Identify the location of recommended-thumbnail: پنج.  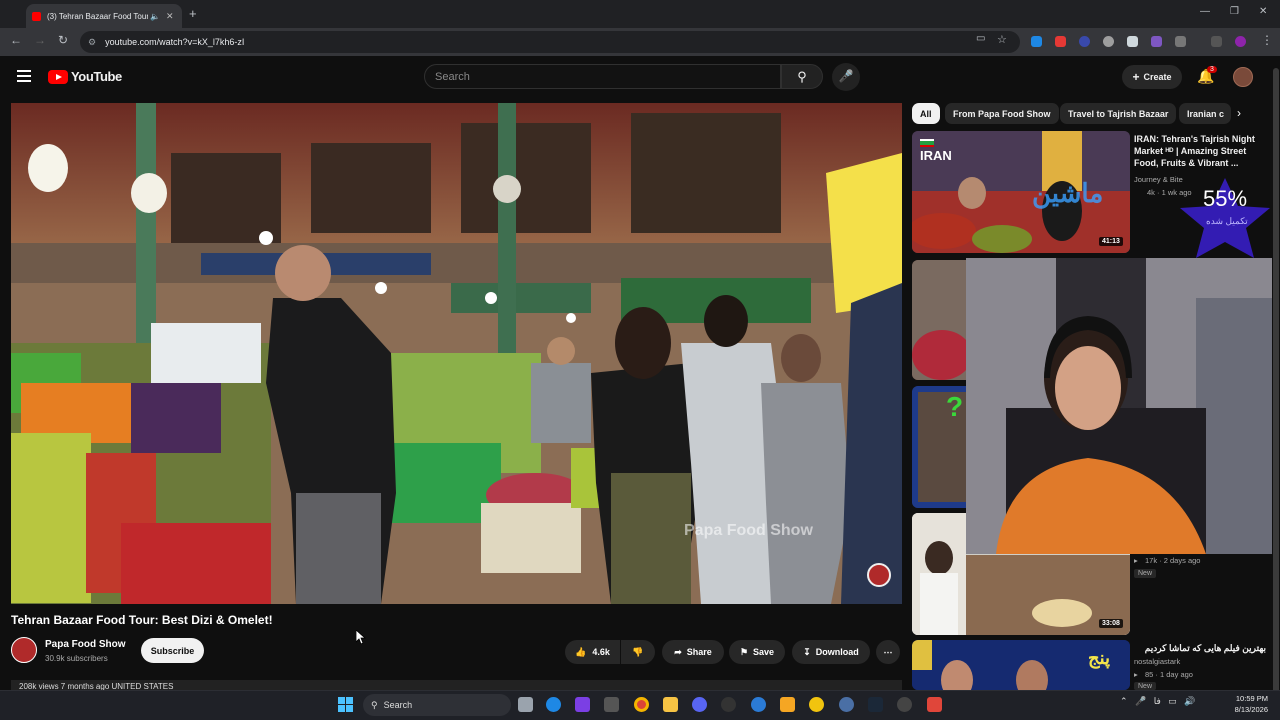
(1021, 665).